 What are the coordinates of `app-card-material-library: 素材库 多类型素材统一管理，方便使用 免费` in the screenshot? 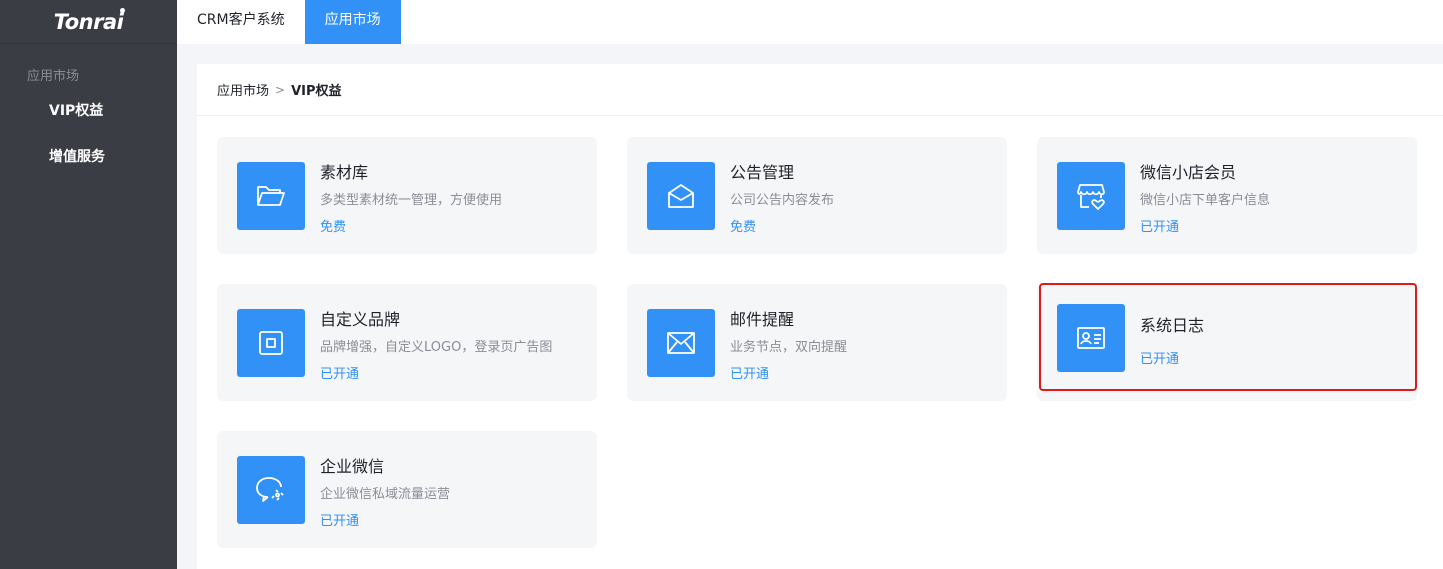 It's located at (407, 195).